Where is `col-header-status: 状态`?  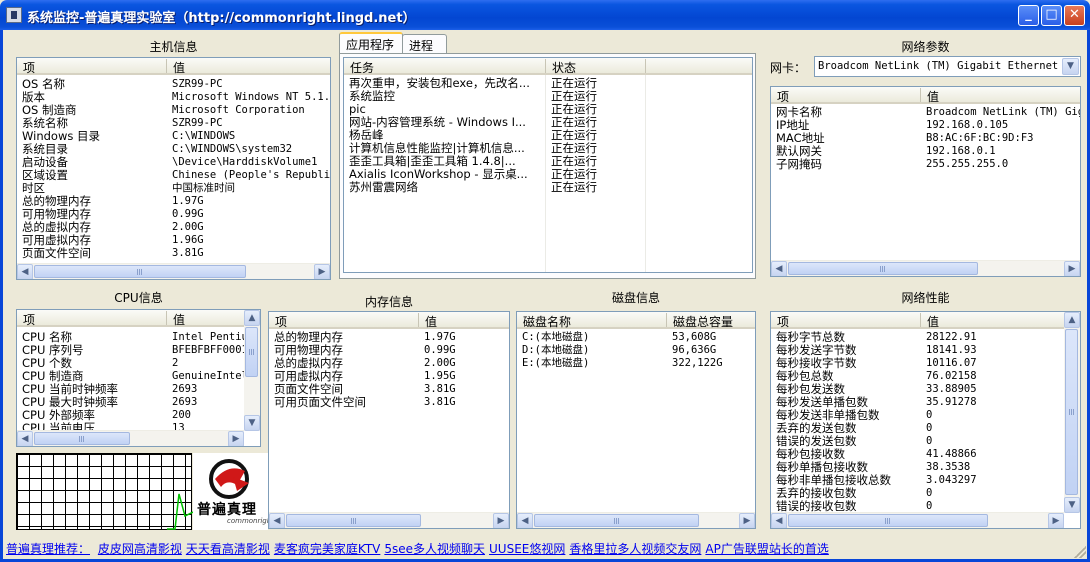
col-header-status: 状态 is located at coordinates (596, 67).